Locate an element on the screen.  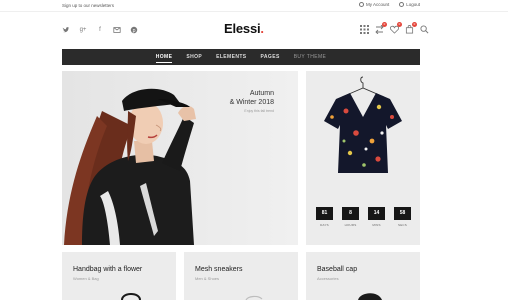
countdown-mins-label: MINS is located at coordinates (376, 225).